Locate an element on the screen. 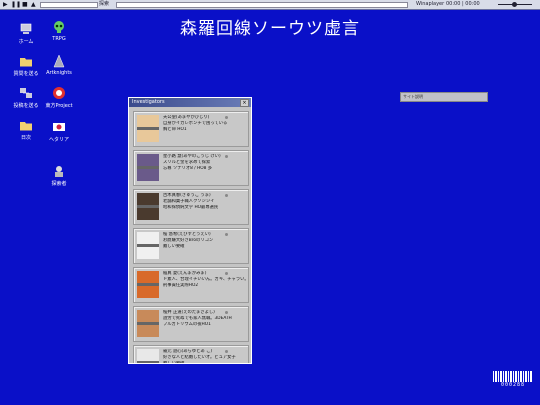 The height and width of the screenshot is (405, 540). network-icon is located at coordinates (26, 93).